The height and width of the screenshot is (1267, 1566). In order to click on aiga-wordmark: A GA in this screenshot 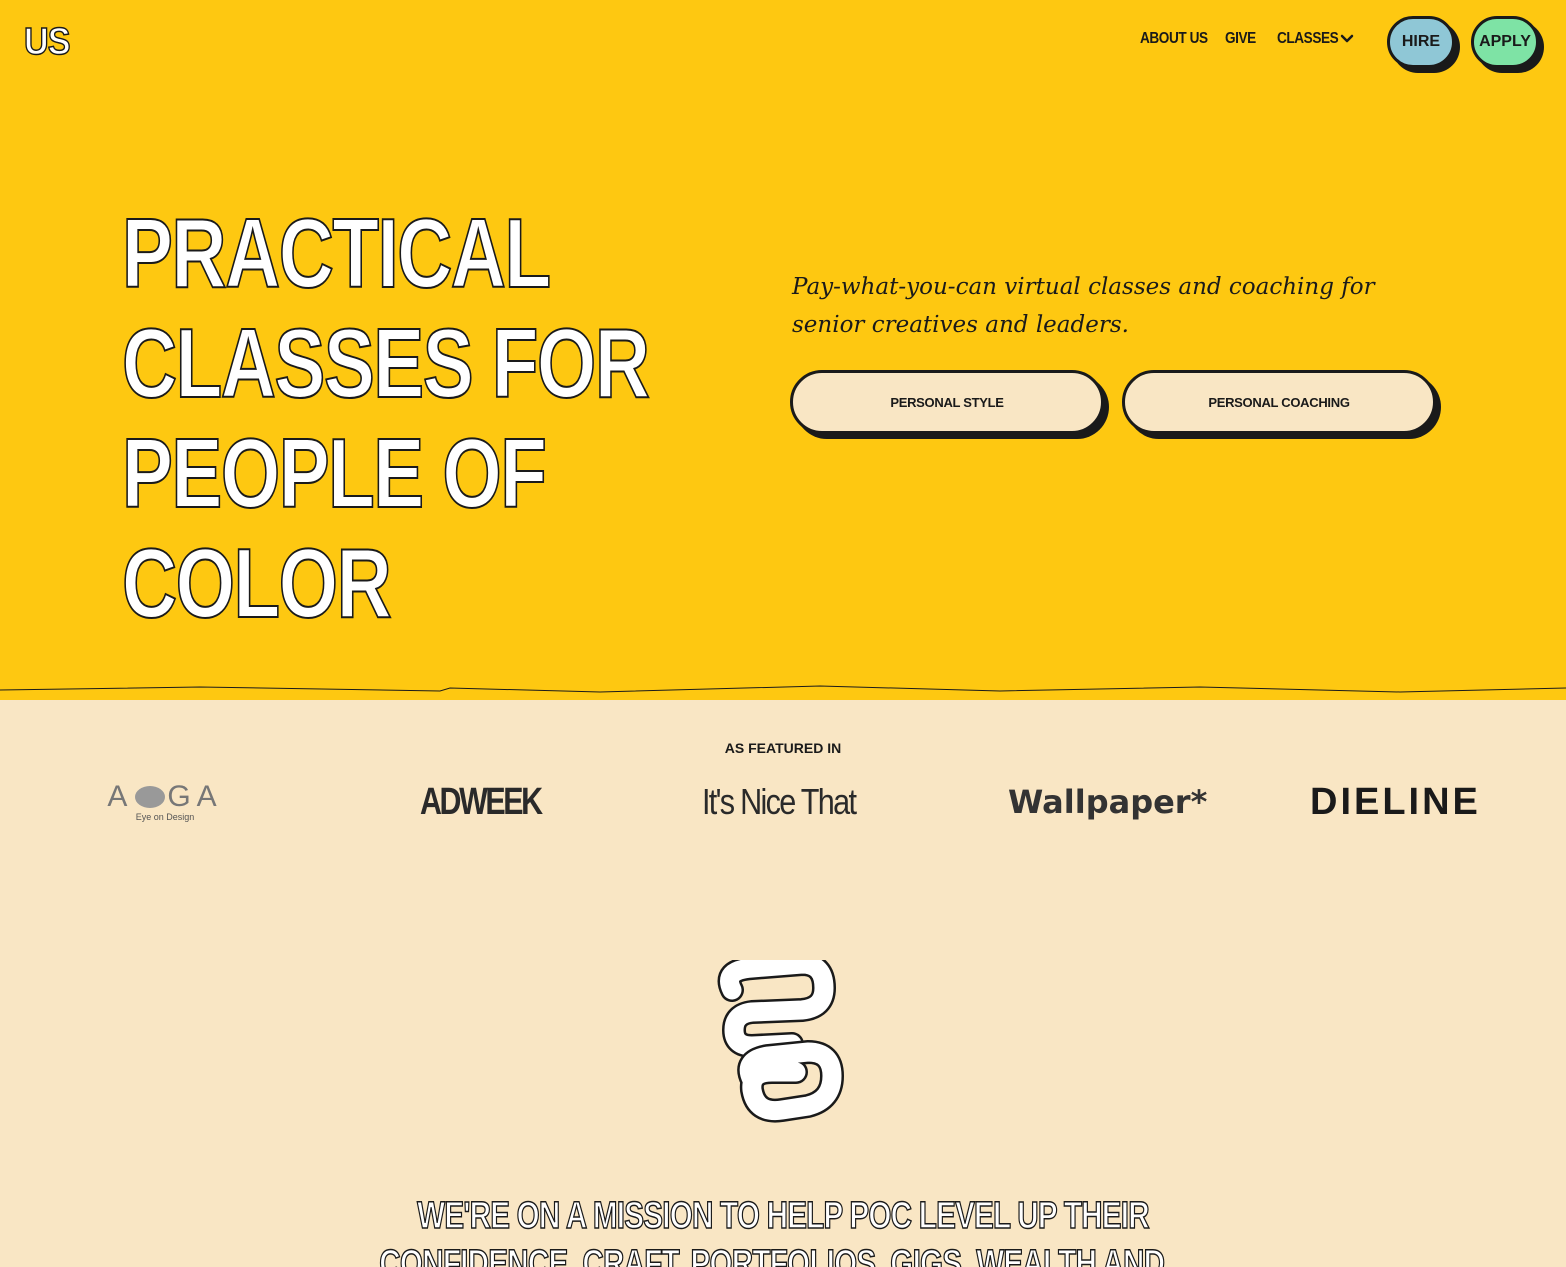, I will do `click(164, 797)`.